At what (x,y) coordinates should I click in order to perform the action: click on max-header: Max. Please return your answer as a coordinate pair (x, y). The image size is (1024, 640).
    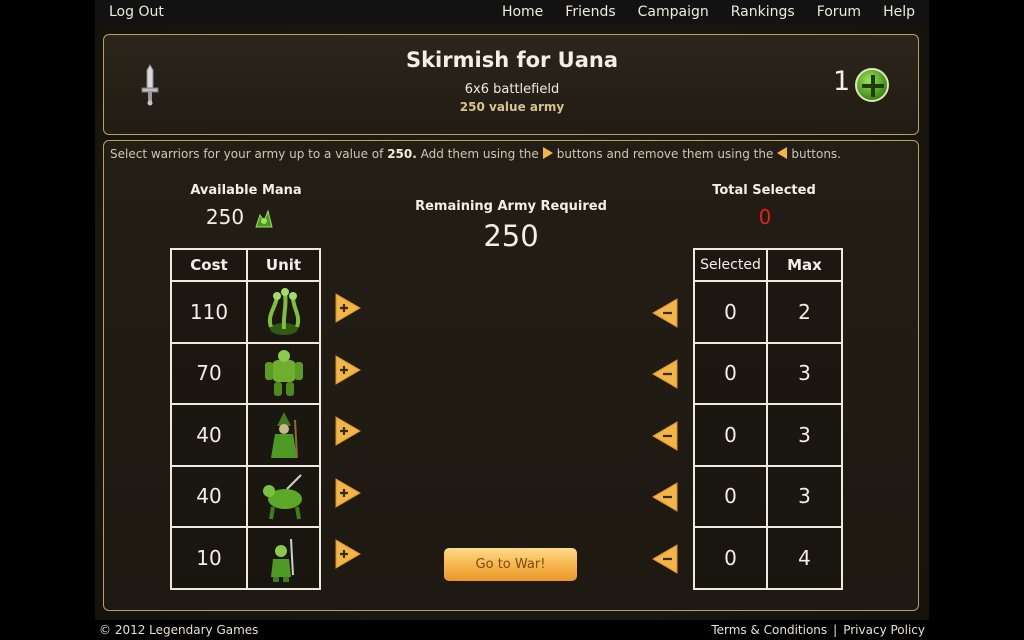
    Looking at the image, I should click on (804, 265).